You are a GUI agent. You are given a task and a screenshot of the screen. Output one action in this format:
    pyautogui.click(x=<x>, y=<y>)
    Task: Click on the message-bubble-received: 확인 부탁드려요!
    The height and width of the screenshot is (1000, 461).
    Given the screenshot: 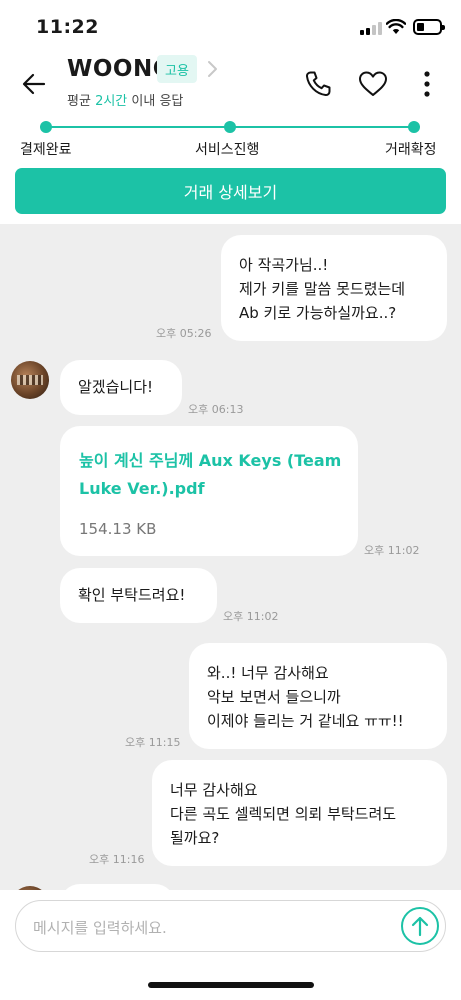 What is the action you would take?
    pyautogui.click(x=138, y=595)
    